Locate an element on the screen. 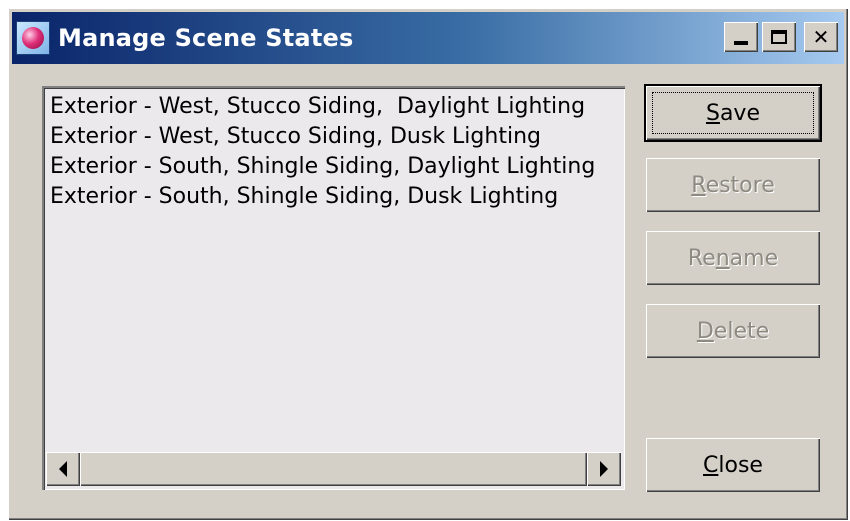 Image resolution: width=850 pixels, height=521 pixels. save-label: Save is located at coordinates (732, 113).